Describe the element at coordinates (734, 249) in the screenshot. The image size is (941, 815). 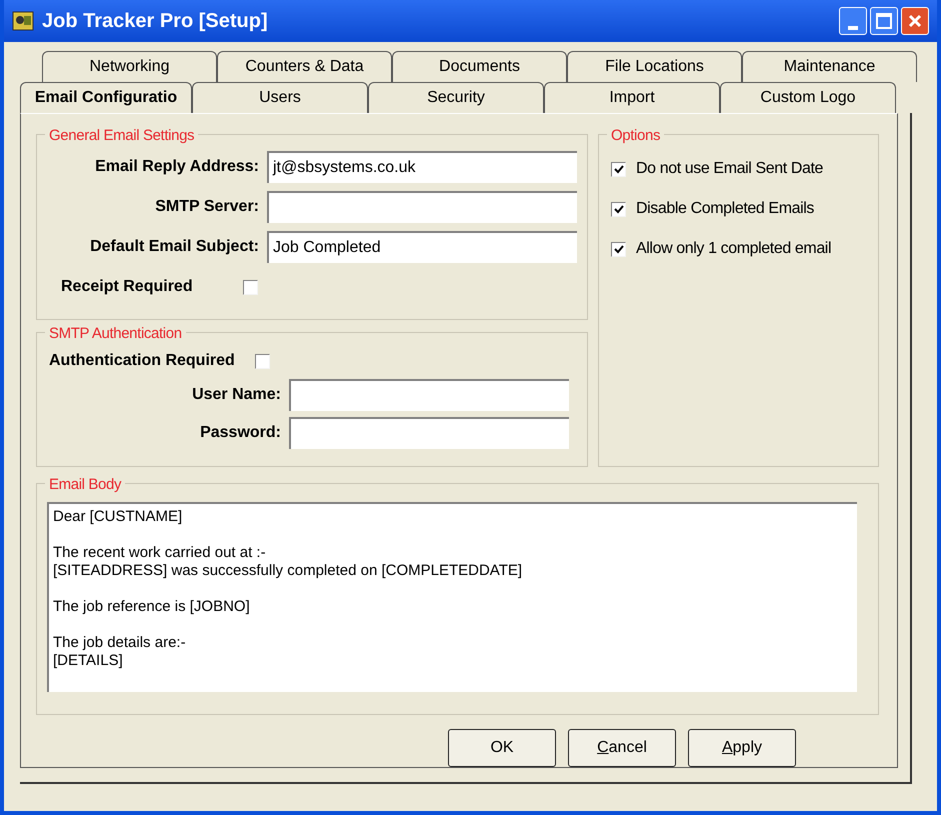
I see `checkbox-label: Allow only 1 completed email` at that location.